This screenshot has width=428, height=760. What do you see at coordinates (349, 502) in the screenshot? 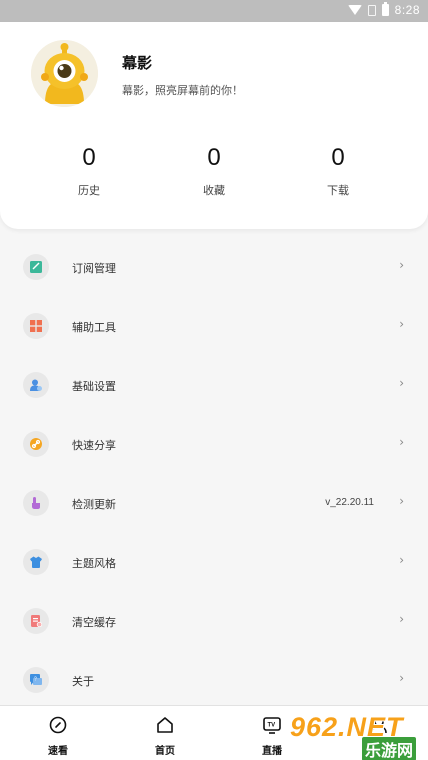
I see `app-version: v_22.20.11` at bounding box center [349, 502].